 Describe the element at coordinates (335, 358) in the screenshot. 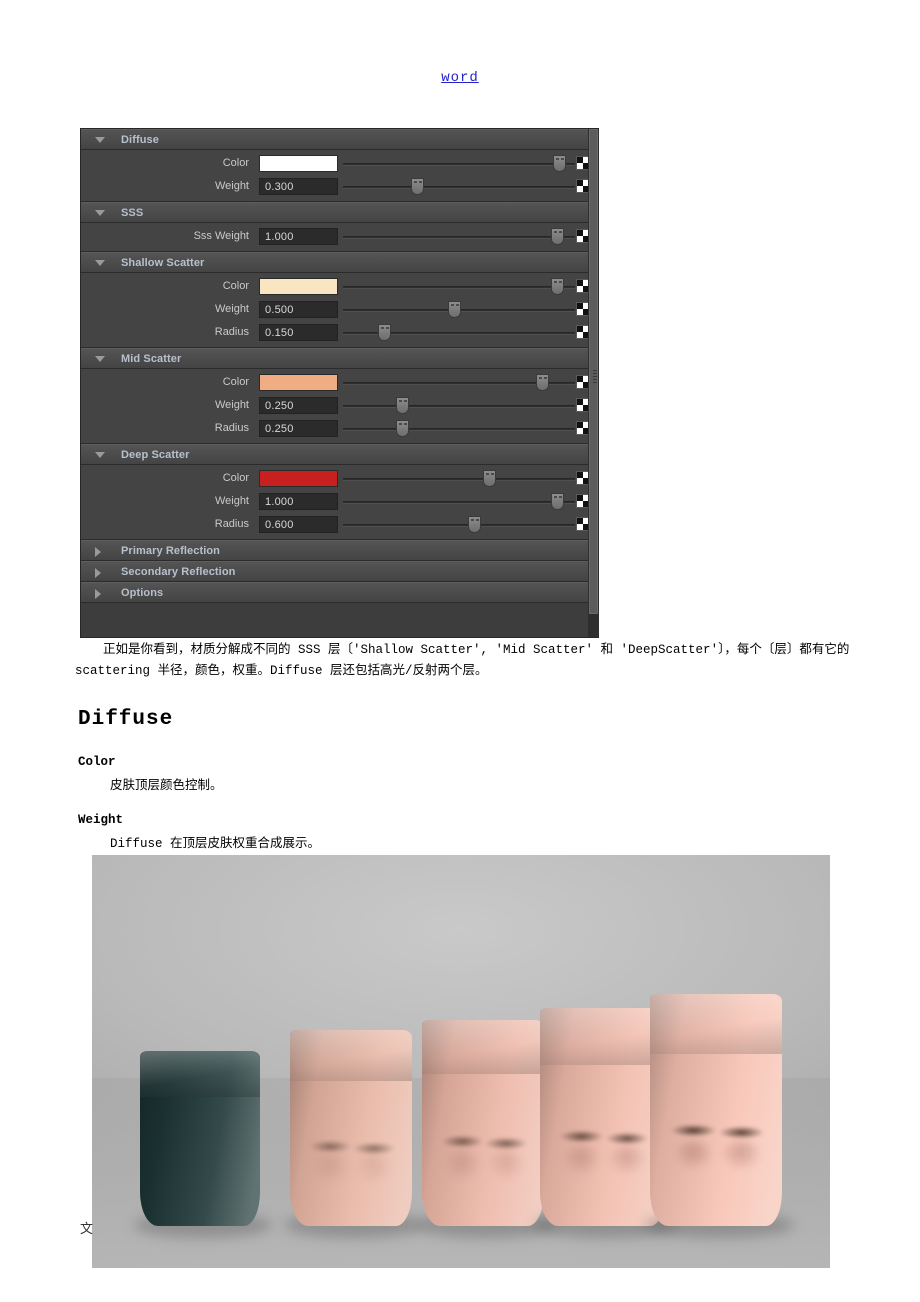

I see `section-header-mid-scatter: Mid Scatter` at that location.